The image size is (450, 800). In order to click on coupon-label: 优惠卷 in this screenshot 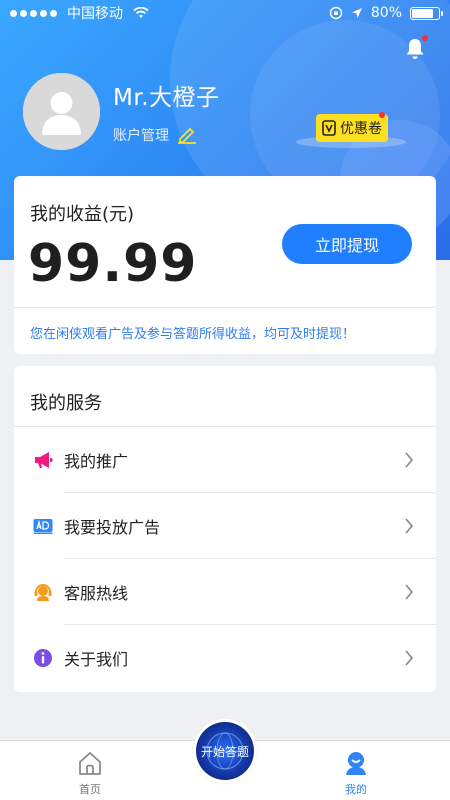, I will do `click(361, 129)`.